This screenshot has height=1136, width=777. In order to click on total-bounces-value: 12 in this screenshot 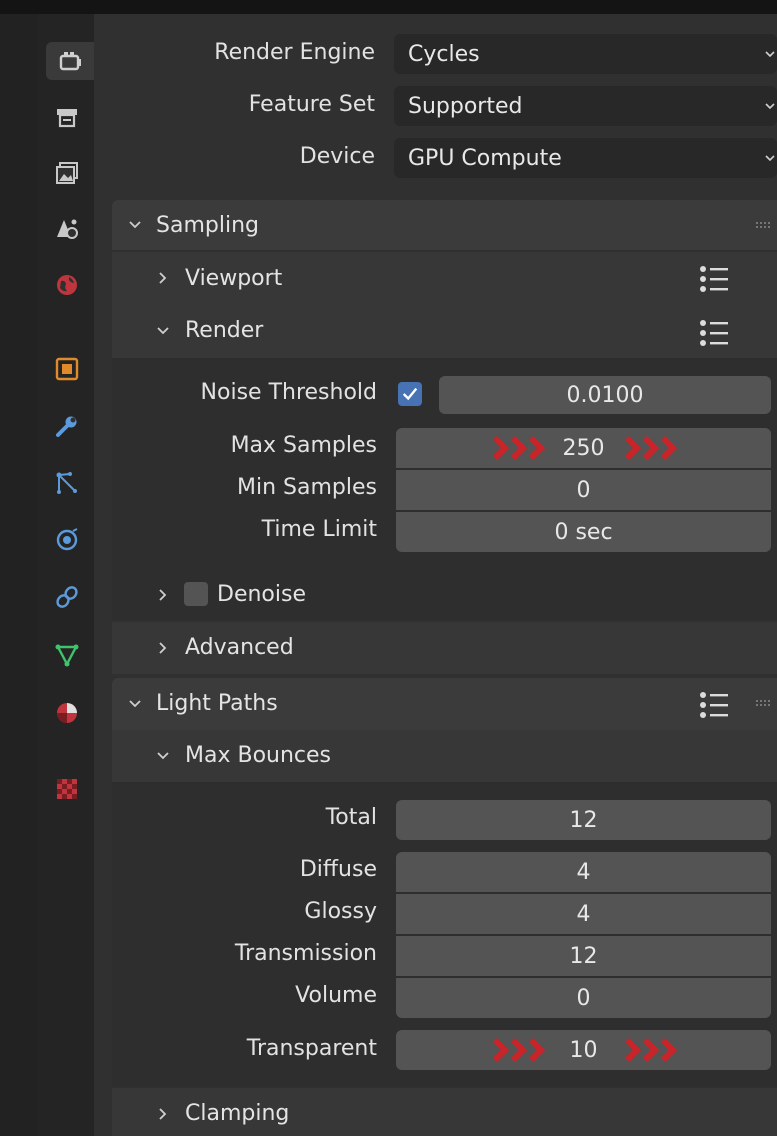, I will do `click(583, 820)`.